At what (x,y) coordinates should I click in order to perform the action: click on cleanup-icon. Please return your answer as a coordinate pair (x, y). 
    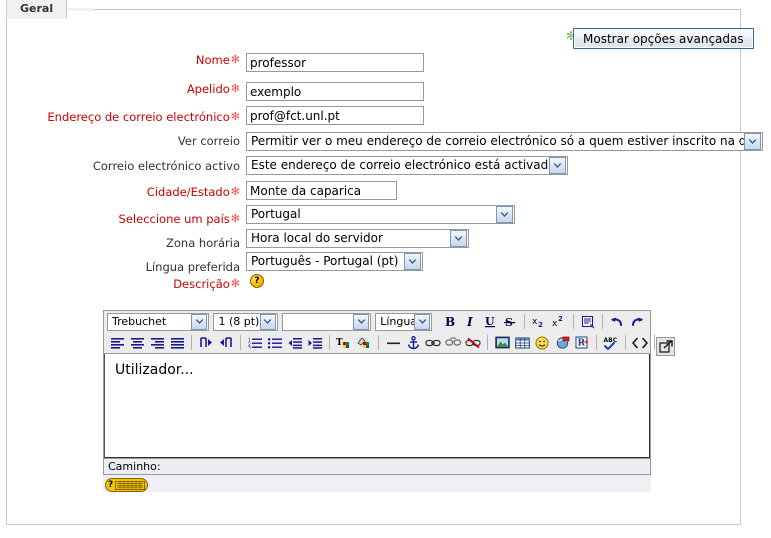
    Looking at the image, I should click on (588, 321).